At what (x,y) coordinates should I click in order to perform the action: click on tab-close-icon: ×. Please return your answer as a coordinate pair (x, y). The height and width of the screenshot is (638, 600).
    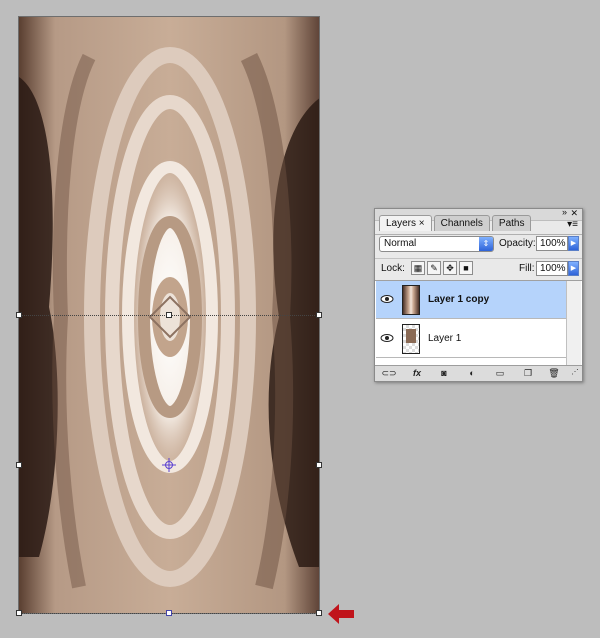
    Looking at the image, I should click on (422, 223).